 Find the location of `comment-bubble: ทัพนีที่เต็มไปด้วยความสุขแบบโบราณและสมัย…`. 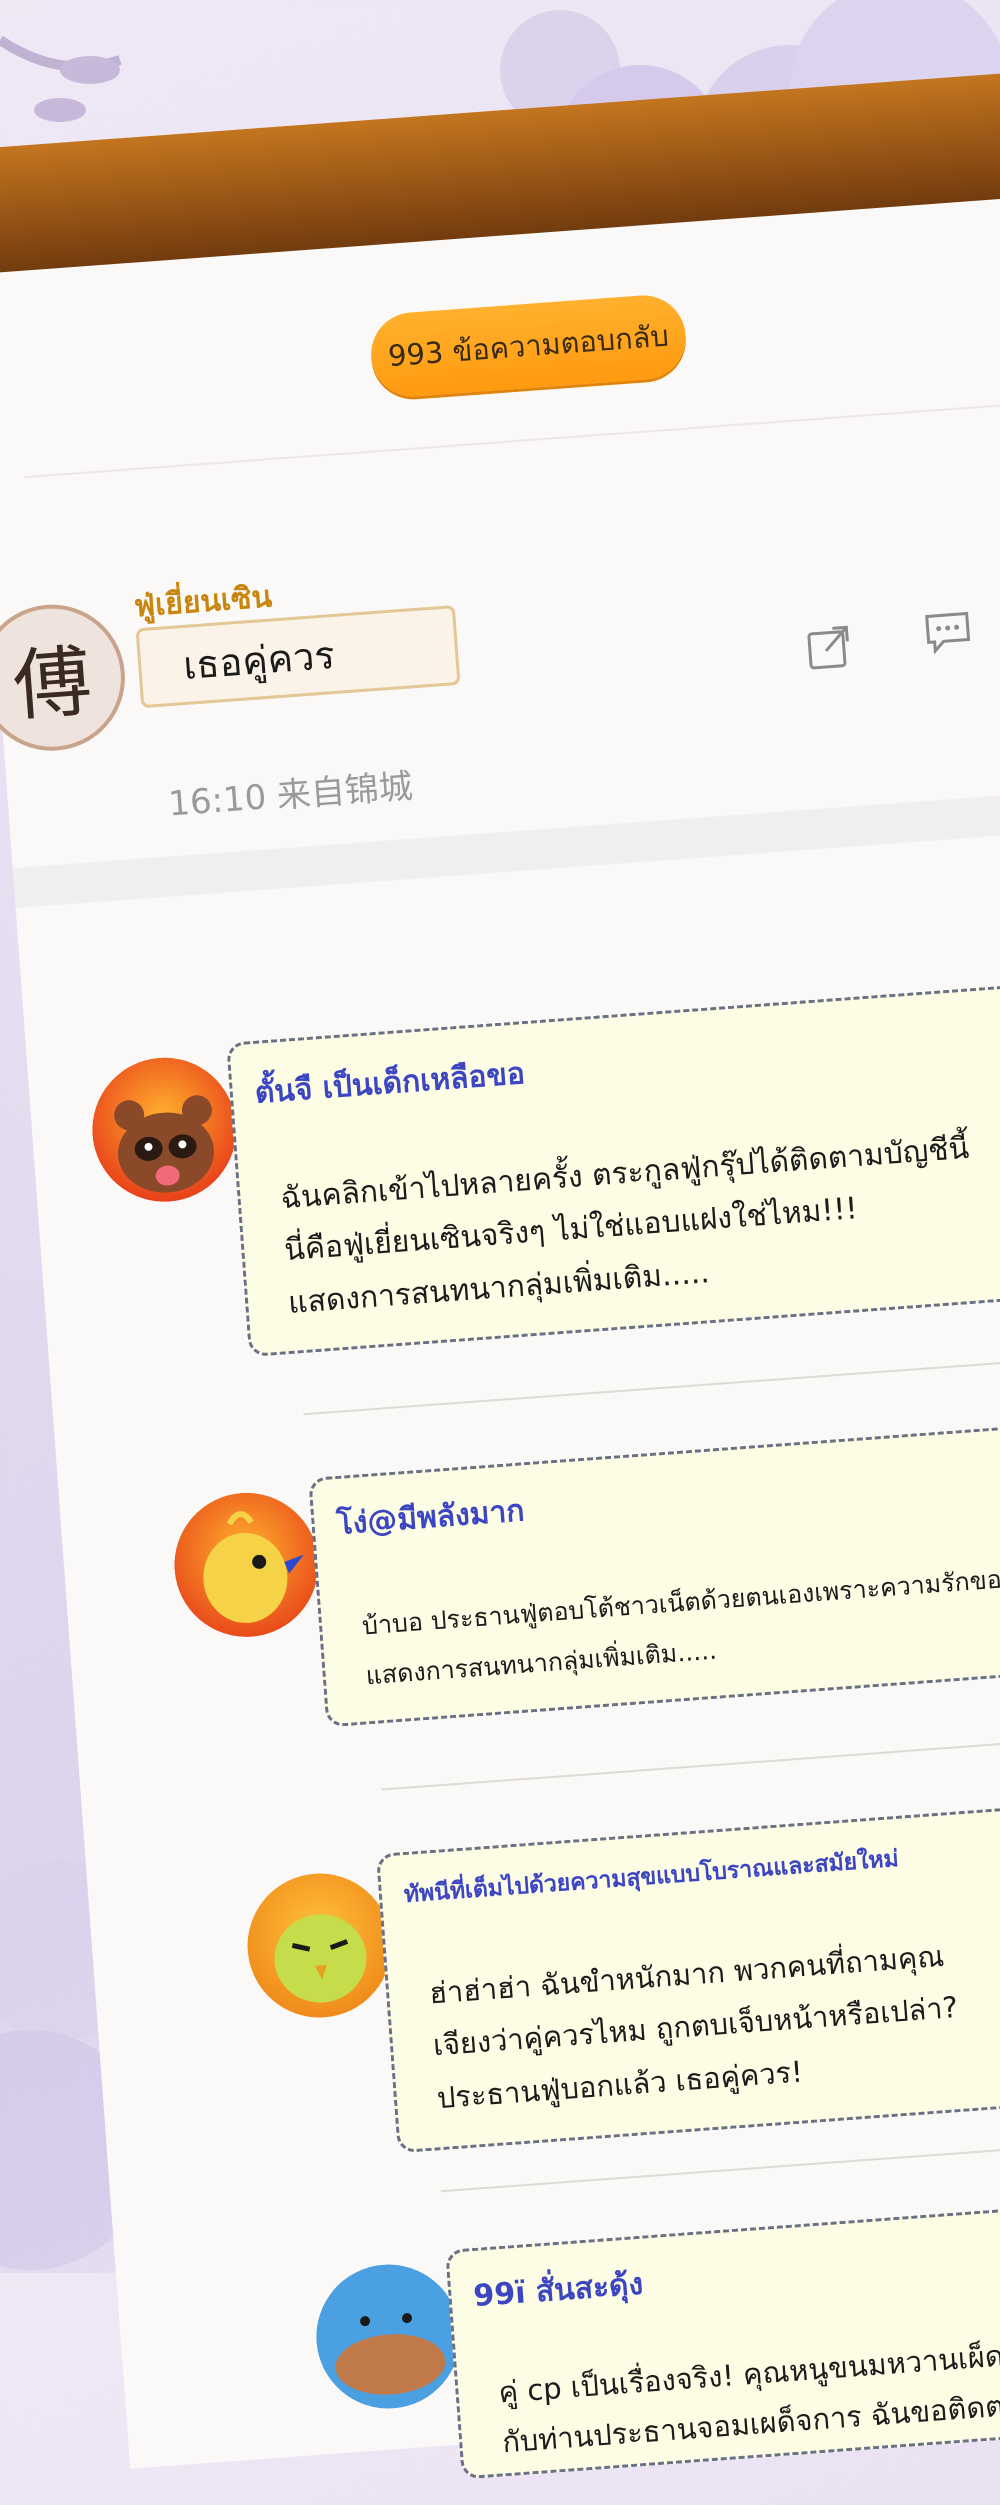

comment-bubble: ทัพนีที่เต็มไปด้วยความสุขแบบโบราณและสมัย… is located at coordinates (687, 1974).